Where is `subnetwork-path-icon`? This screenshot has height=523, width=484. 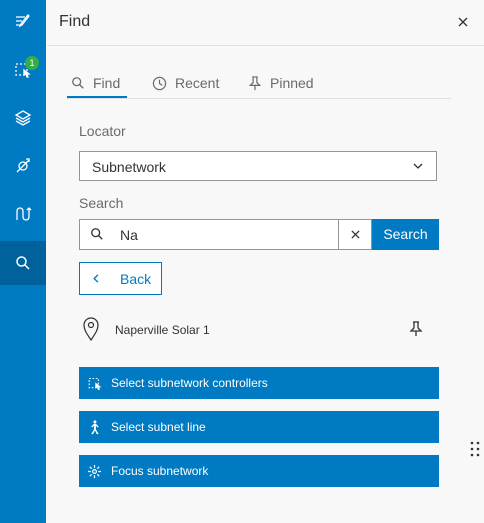 subnetwork-path-icon is located at coordinates (24, 214).